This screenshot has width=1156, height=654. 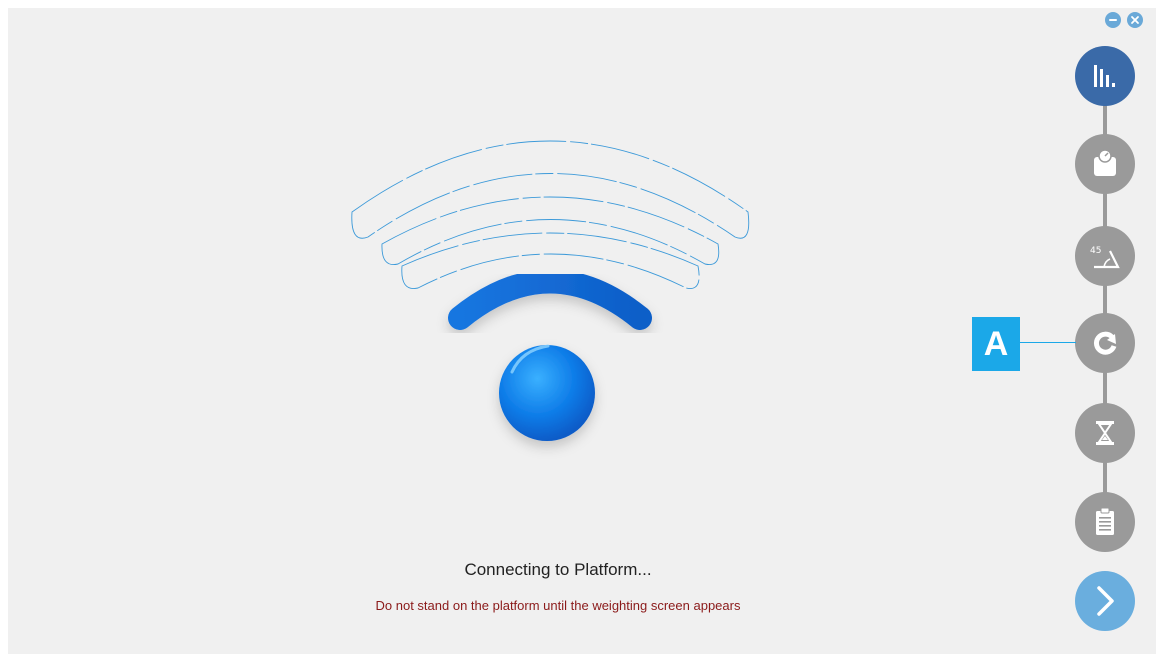 I want to click on angle-45-icon: 45, so click(x=1105, y=257).